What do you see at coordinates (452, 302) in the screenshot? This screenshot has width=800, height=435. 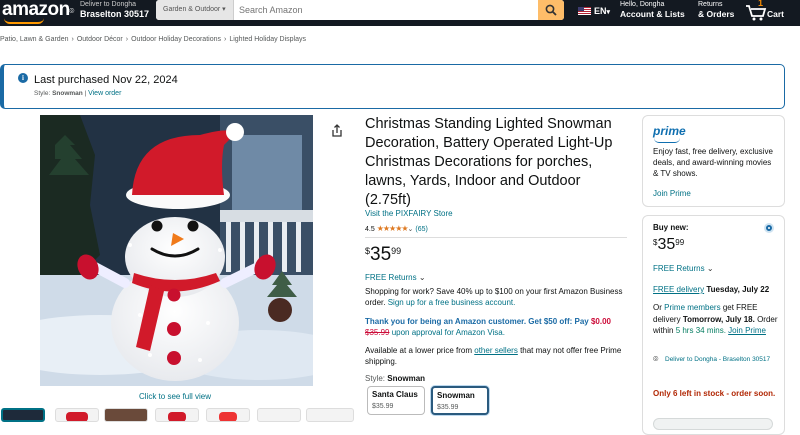 I see `business-signup-link: Sign up for a free business account.` at bounding box center [452, 302].